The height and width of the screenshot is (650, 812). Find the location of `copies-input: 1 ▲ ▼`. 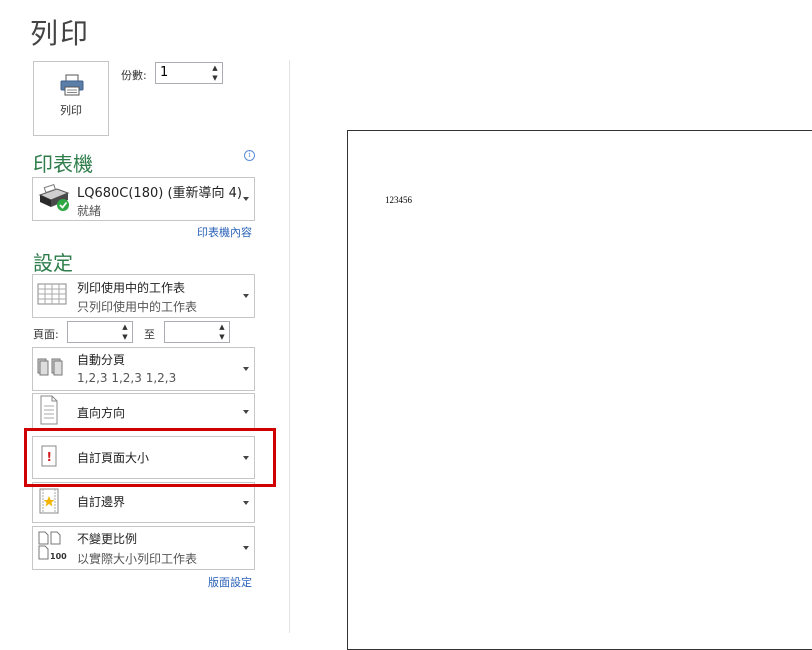

copies-input: 1 ▲ ▼ is located at coordinates (189, 73).